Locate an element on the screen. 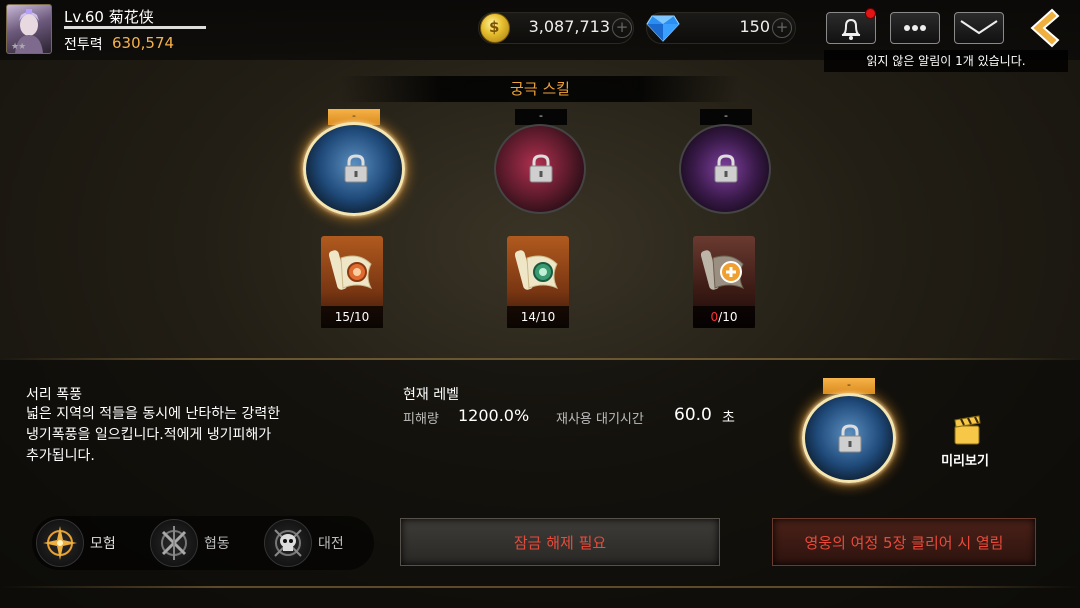 This screenshot has height=608, width=1080. cooldown-value: 60.0 is located at coordinates (693, 415).